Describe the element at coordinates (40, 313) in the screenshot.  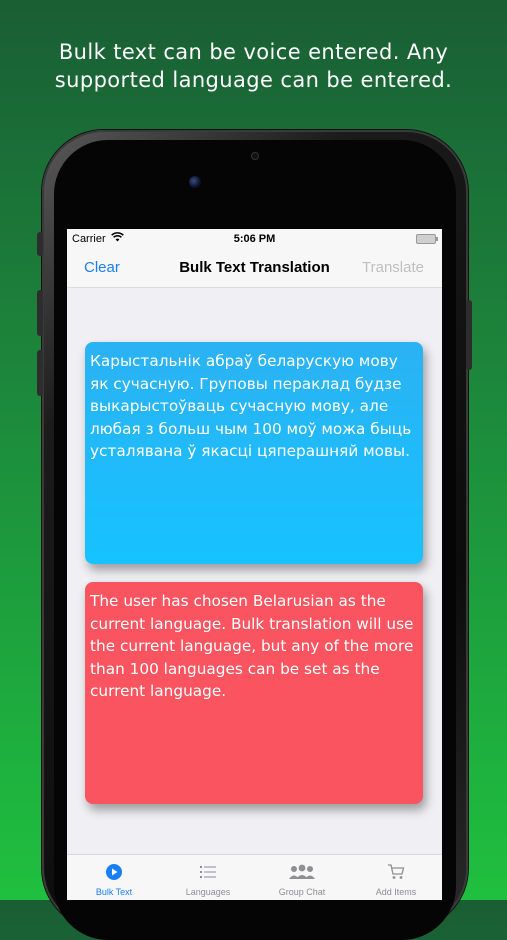
I see `phone-volume-up` at that location.